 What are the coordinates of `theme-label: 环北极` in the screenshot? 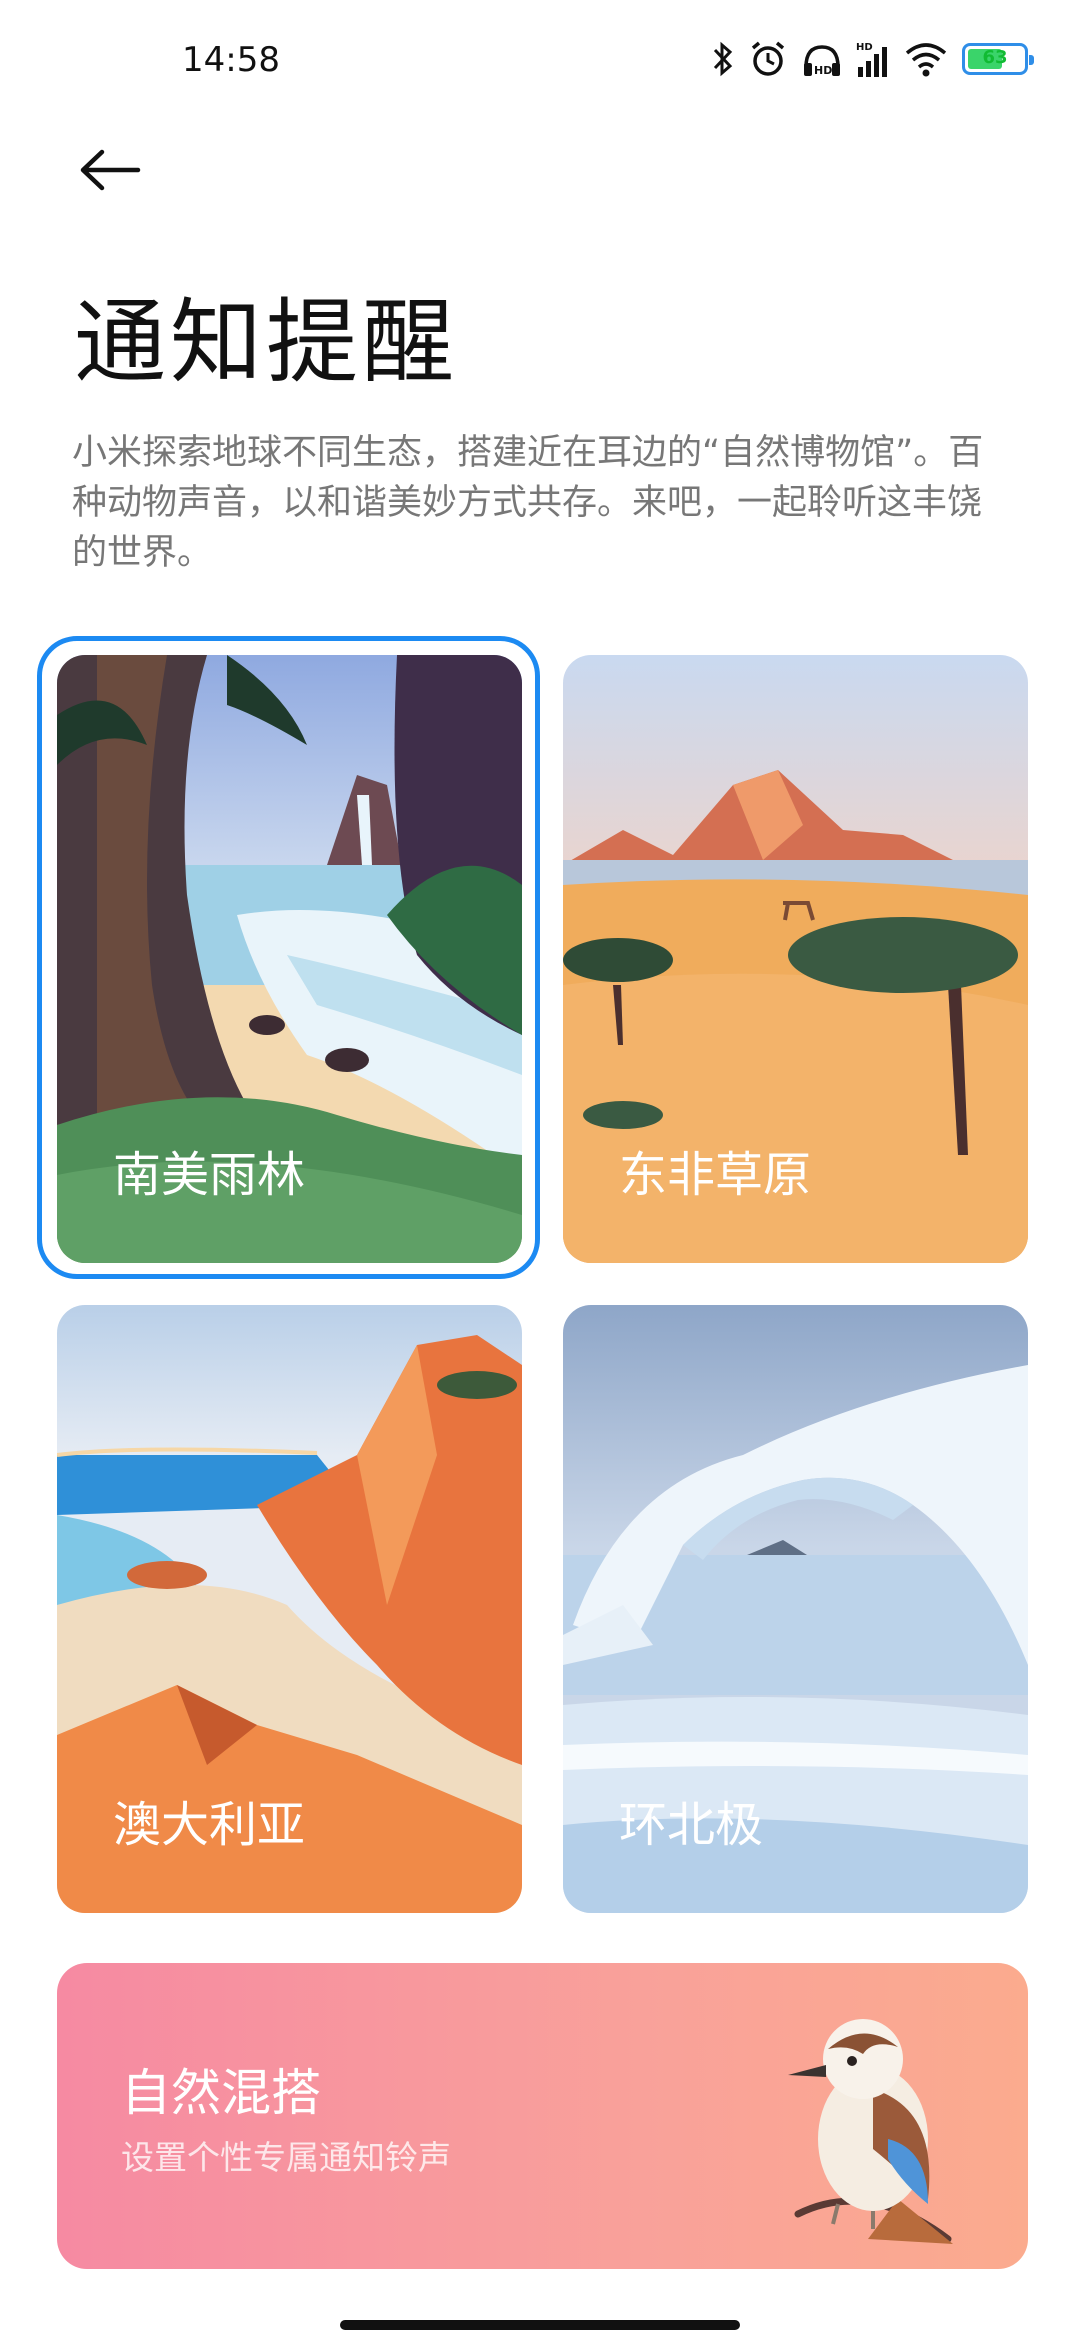 It's located at (691, 1825).